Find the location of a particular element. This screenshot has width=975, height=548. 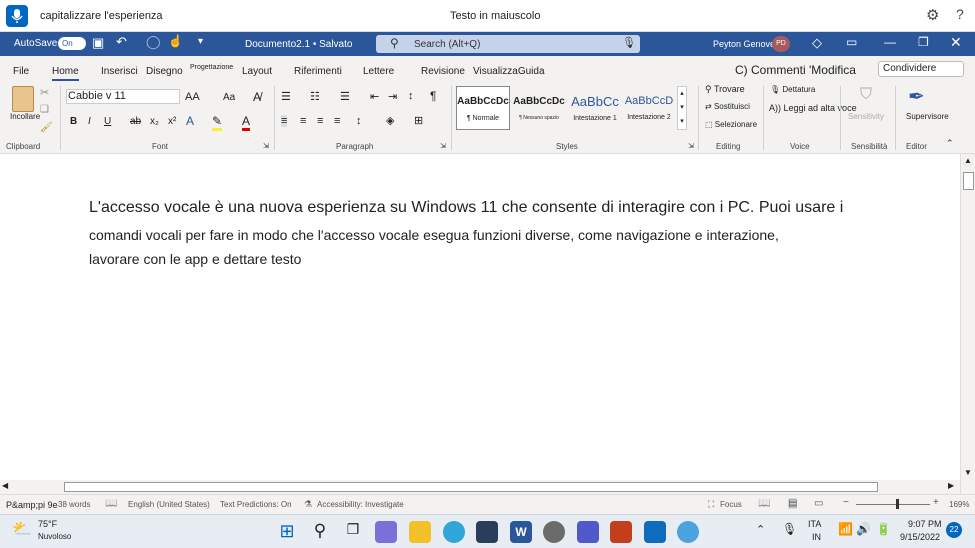

tab-draw: Disegno is located at coordinates (164, 71).